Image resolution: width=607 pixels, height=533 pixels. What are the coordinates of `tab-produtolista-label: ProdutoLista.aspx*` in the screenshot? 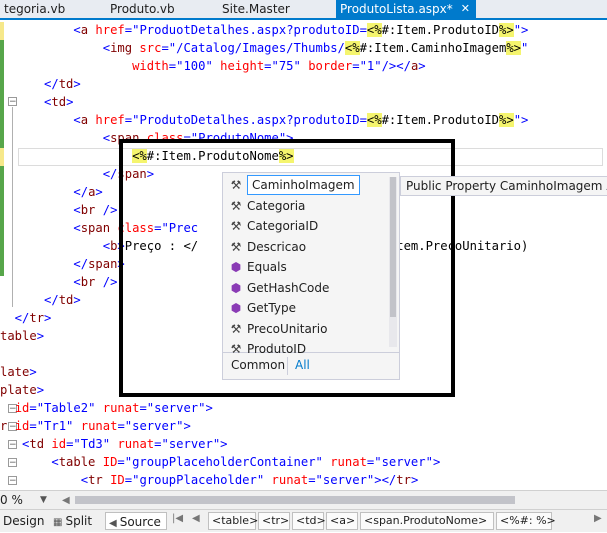 It's located at (396, 9).